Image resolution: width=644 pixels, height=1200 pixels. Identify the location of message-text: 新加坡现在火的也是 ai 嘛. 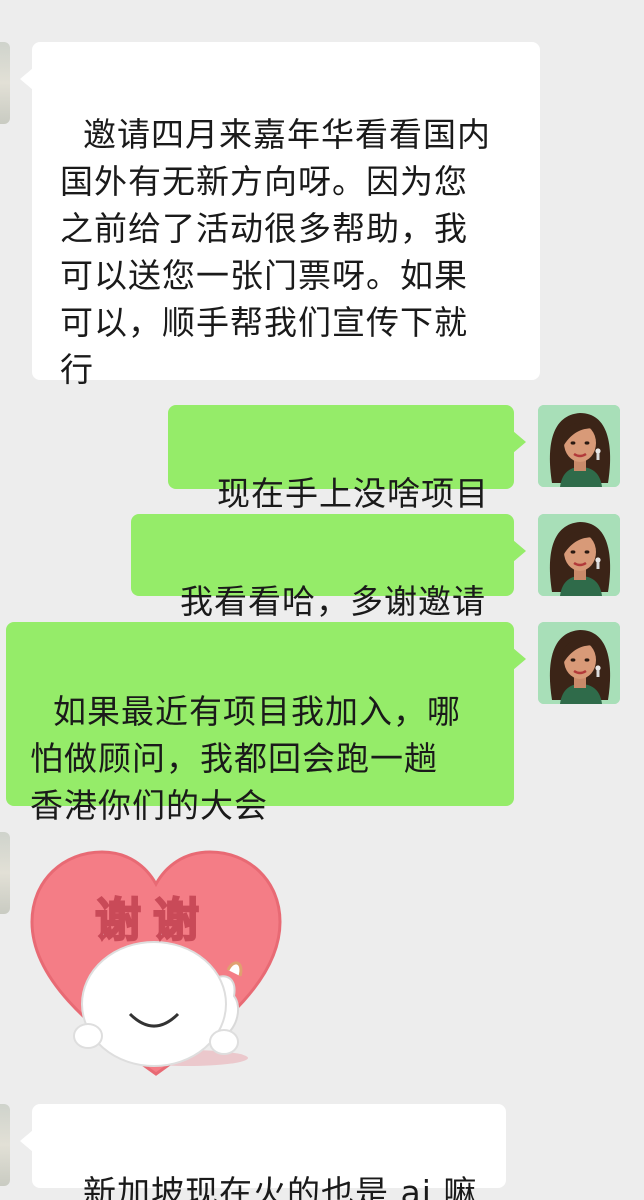
(280, 1186).